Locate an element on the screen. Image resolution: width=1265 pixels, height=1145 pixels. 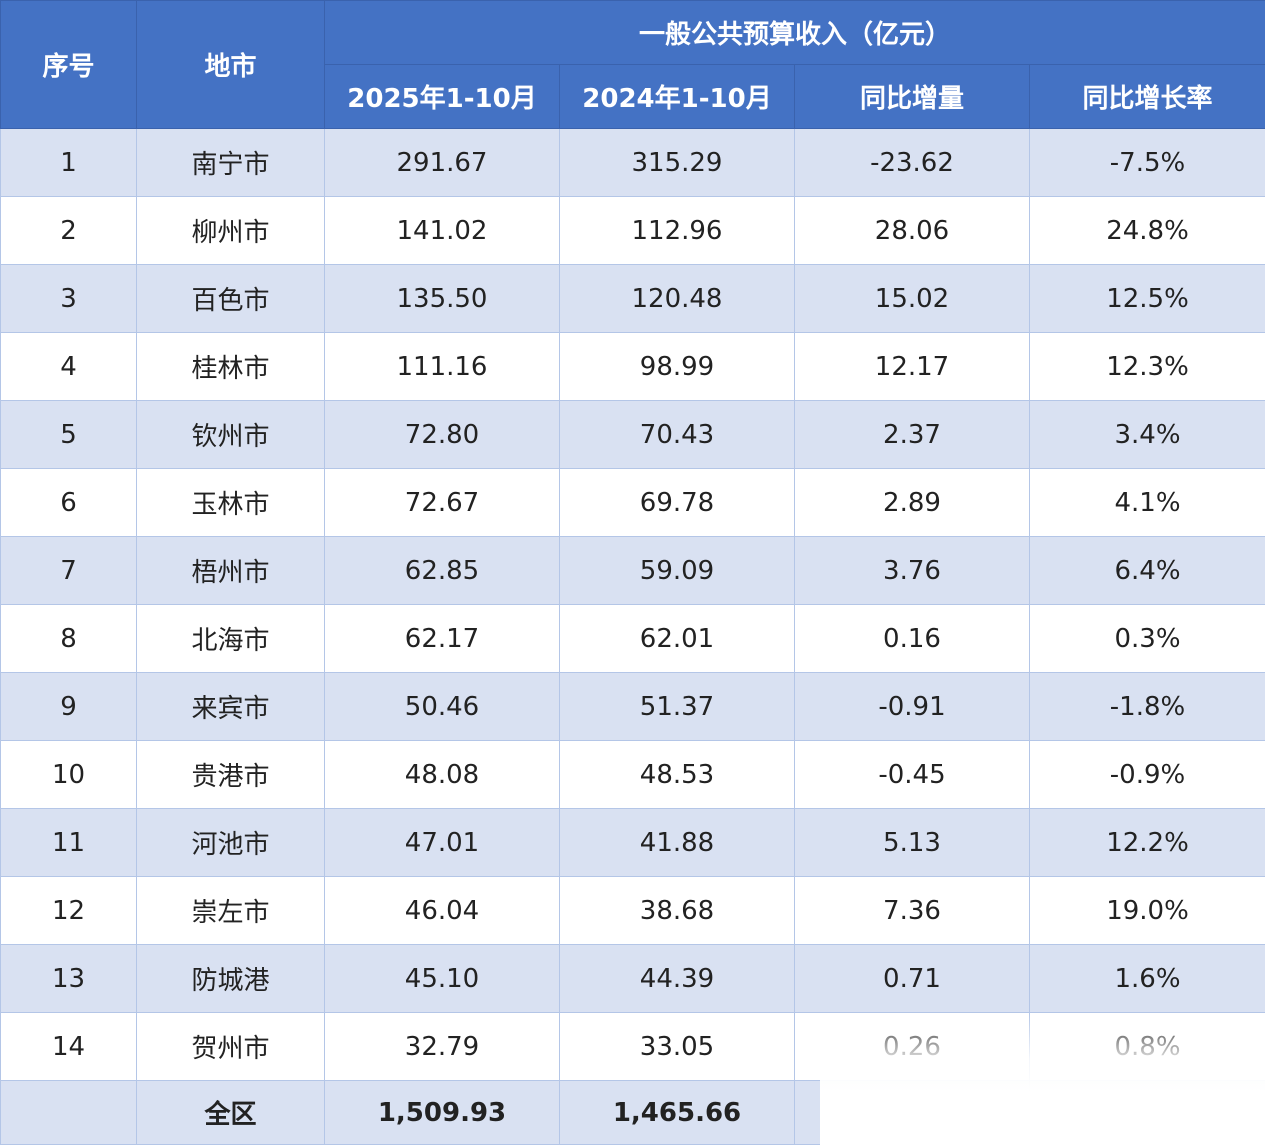
cell-growth-rate: 1.6% is located at coordinates (1146, 978).